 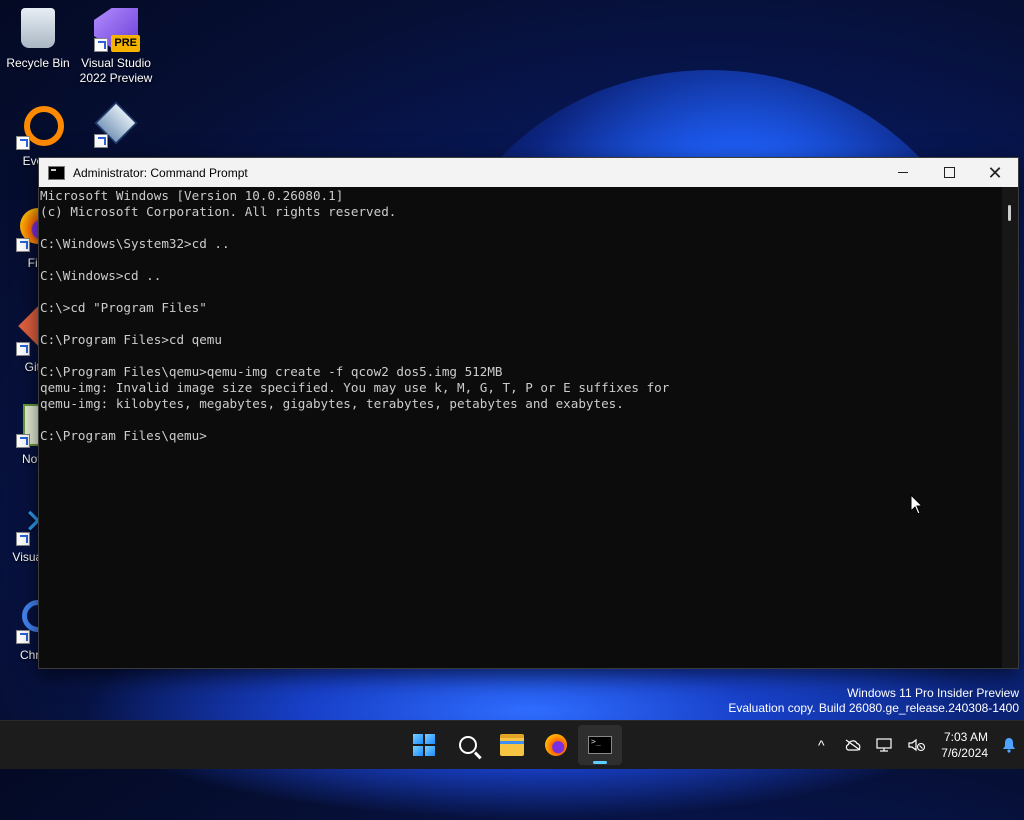 I want to click on desktop-icon-recycle-bin: Recycle Bin, so click(x=38, y=39).